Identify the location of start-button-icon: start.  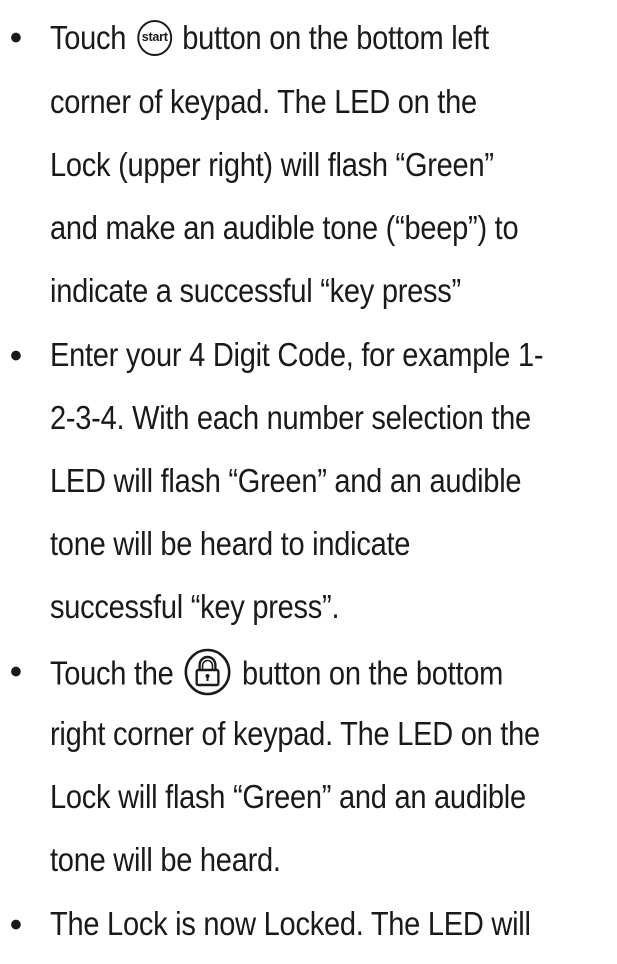
(155, 38).